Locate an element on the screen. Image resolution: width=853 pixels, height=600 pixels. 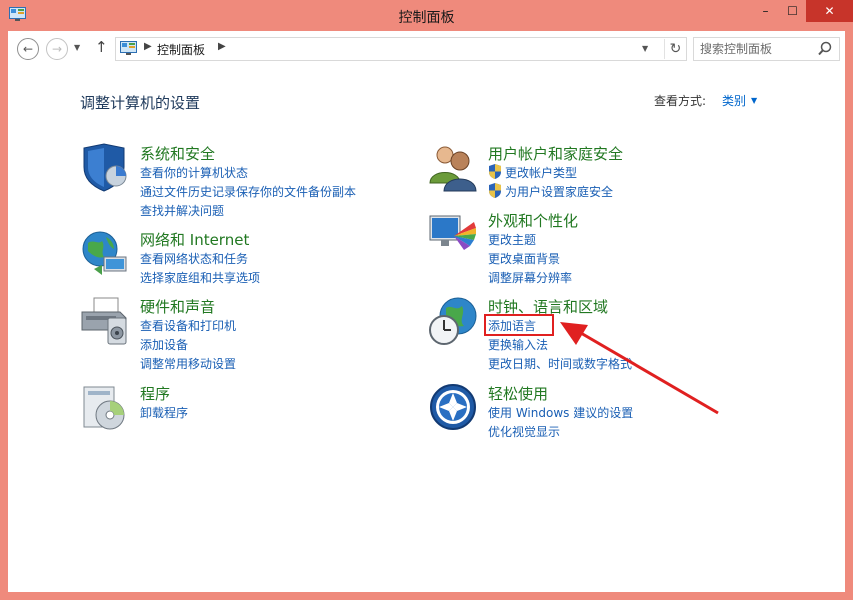
category-title: 轻松使用 is located at coordinates (518, 393).